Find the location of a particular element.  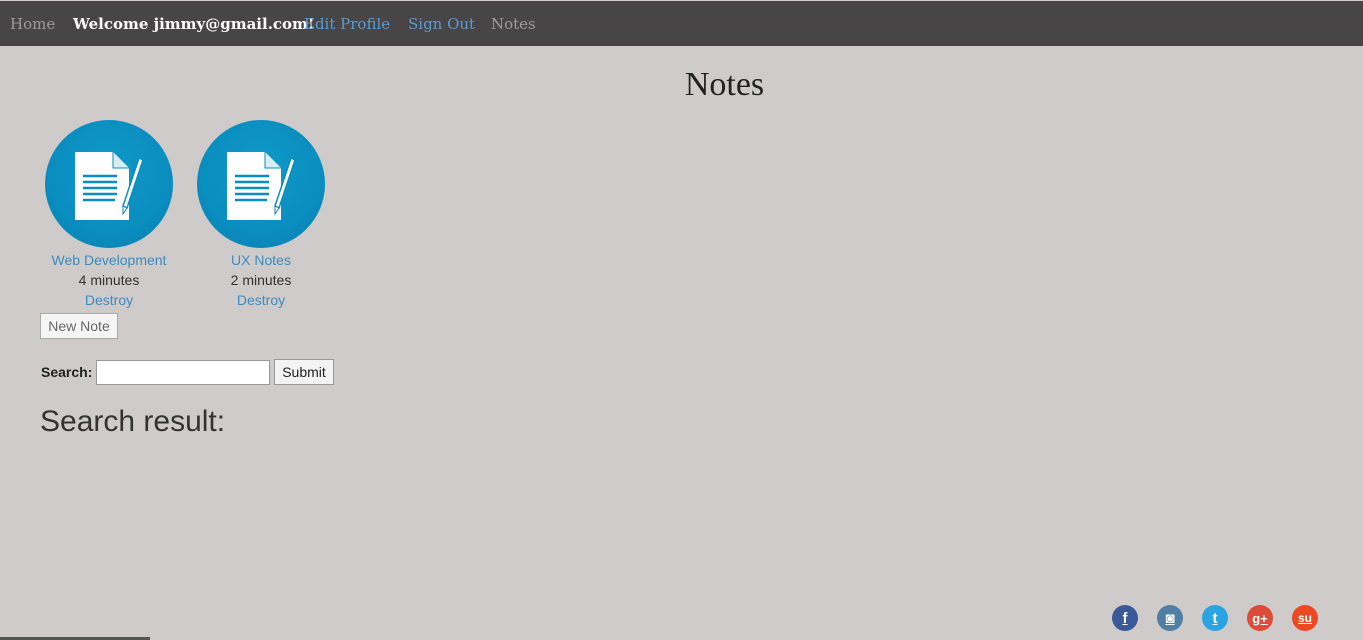

nav-edit-profile-link: Edit Profile is located at coordinates (347, 24).